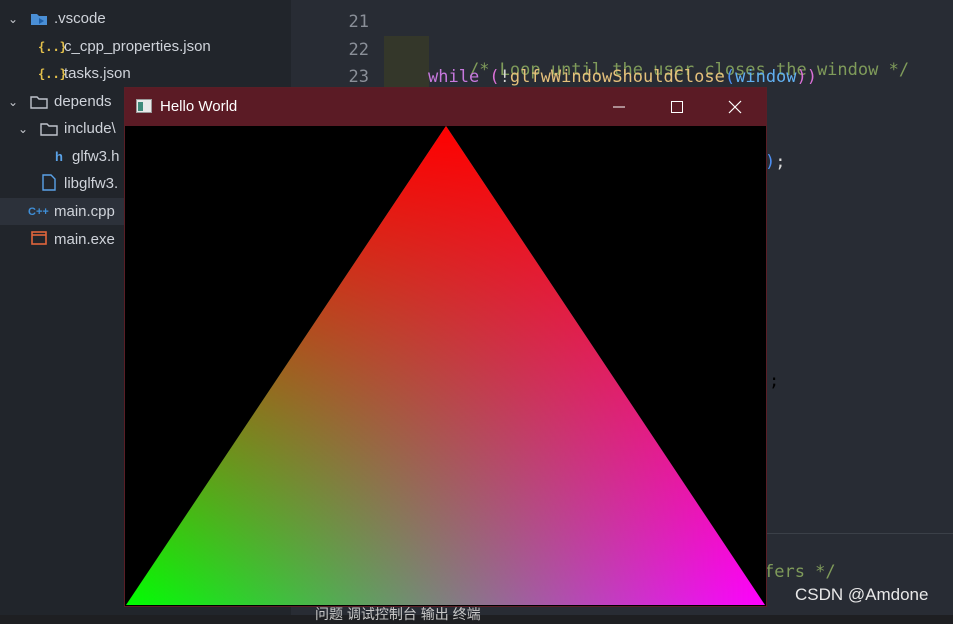  Describe the element at coordinates (617, 77) in the screenshot. I see `function-name: glfwWindowShouldClose` at that location.